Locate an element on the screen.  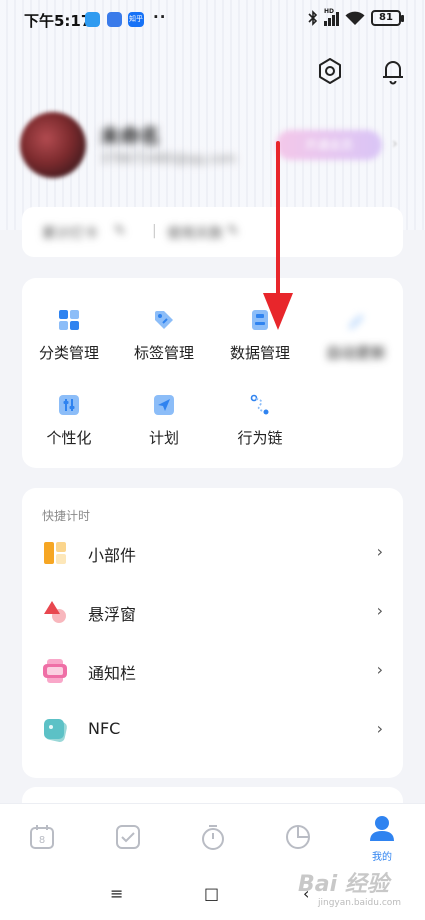
profile-icon is located at coordinates (382, 829).